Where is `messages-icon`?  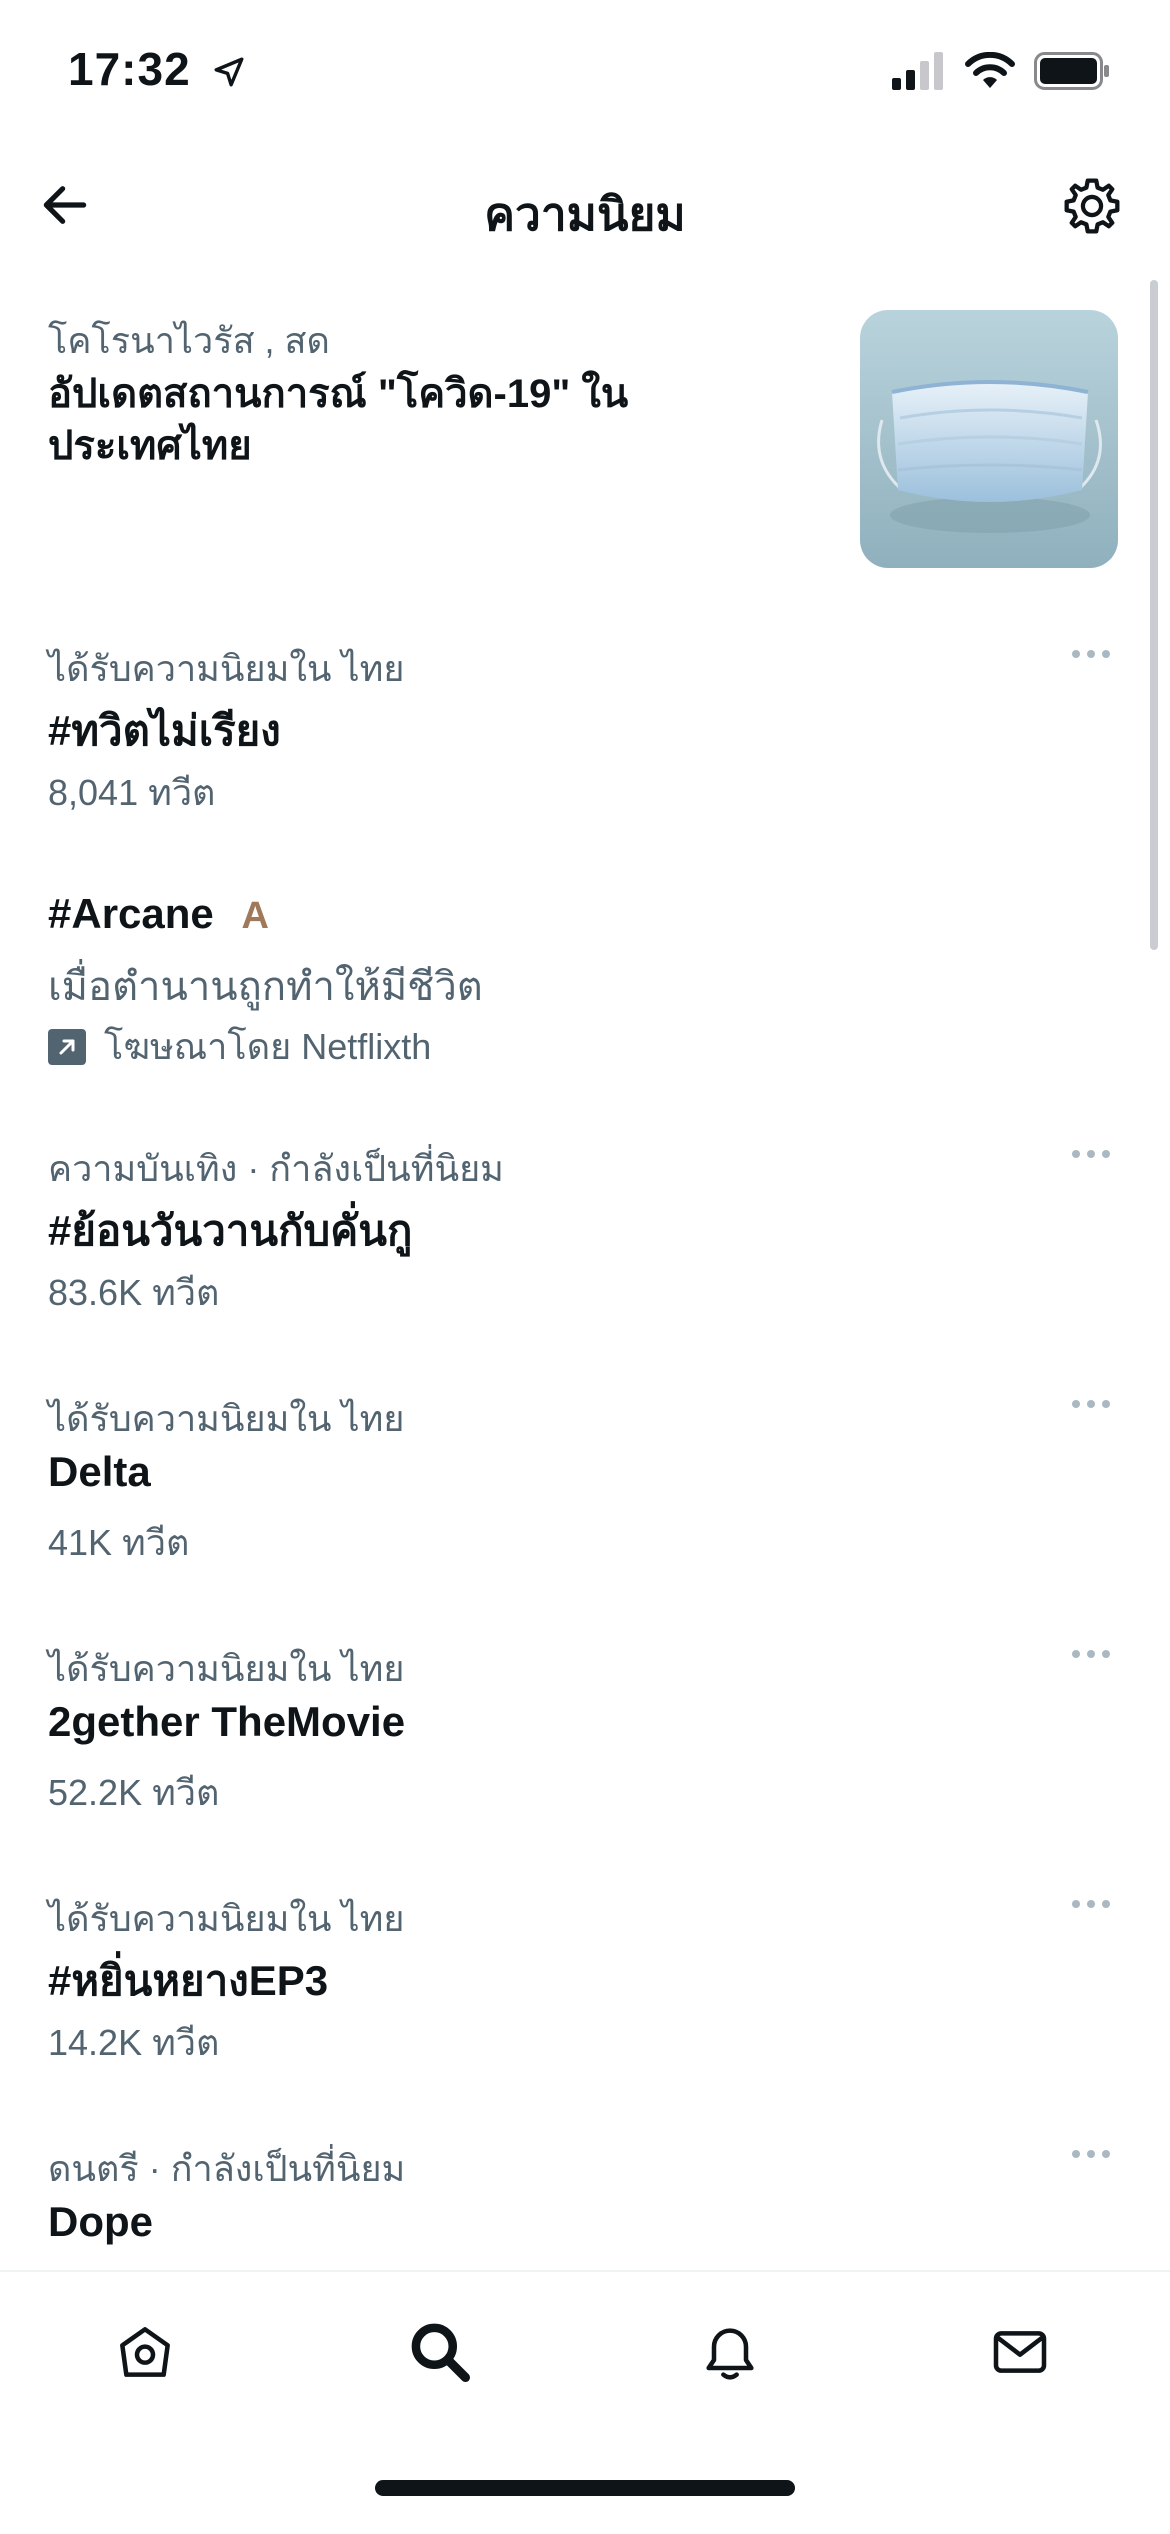
messages-icon is located at coordinates (1020, 2352).